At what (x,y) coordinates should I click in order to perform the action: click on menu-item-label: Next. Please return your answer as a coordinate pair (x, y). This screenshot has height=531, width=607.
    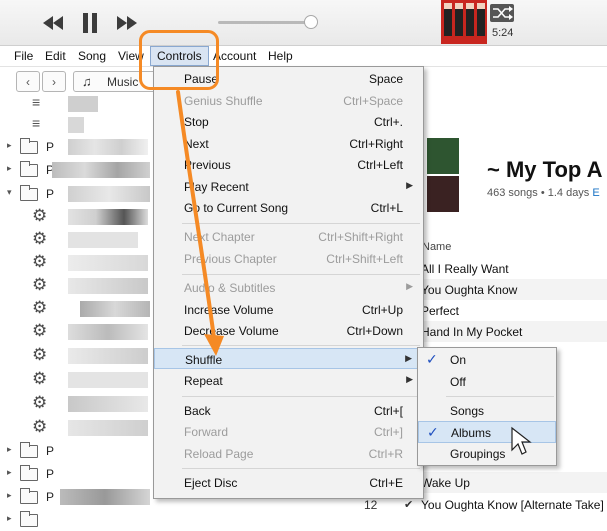
    Looking at the image, I should click on (196, 144).